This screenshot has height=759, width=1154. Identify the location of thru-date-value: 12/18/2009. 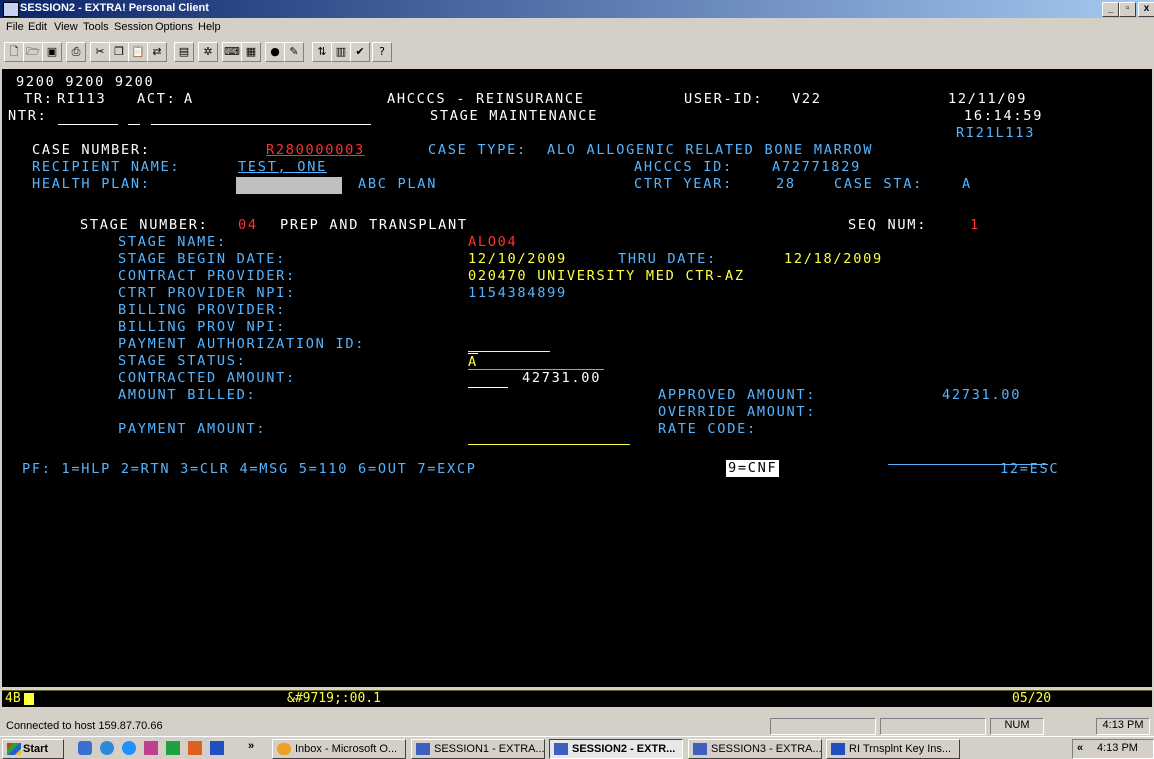
(833, 259).